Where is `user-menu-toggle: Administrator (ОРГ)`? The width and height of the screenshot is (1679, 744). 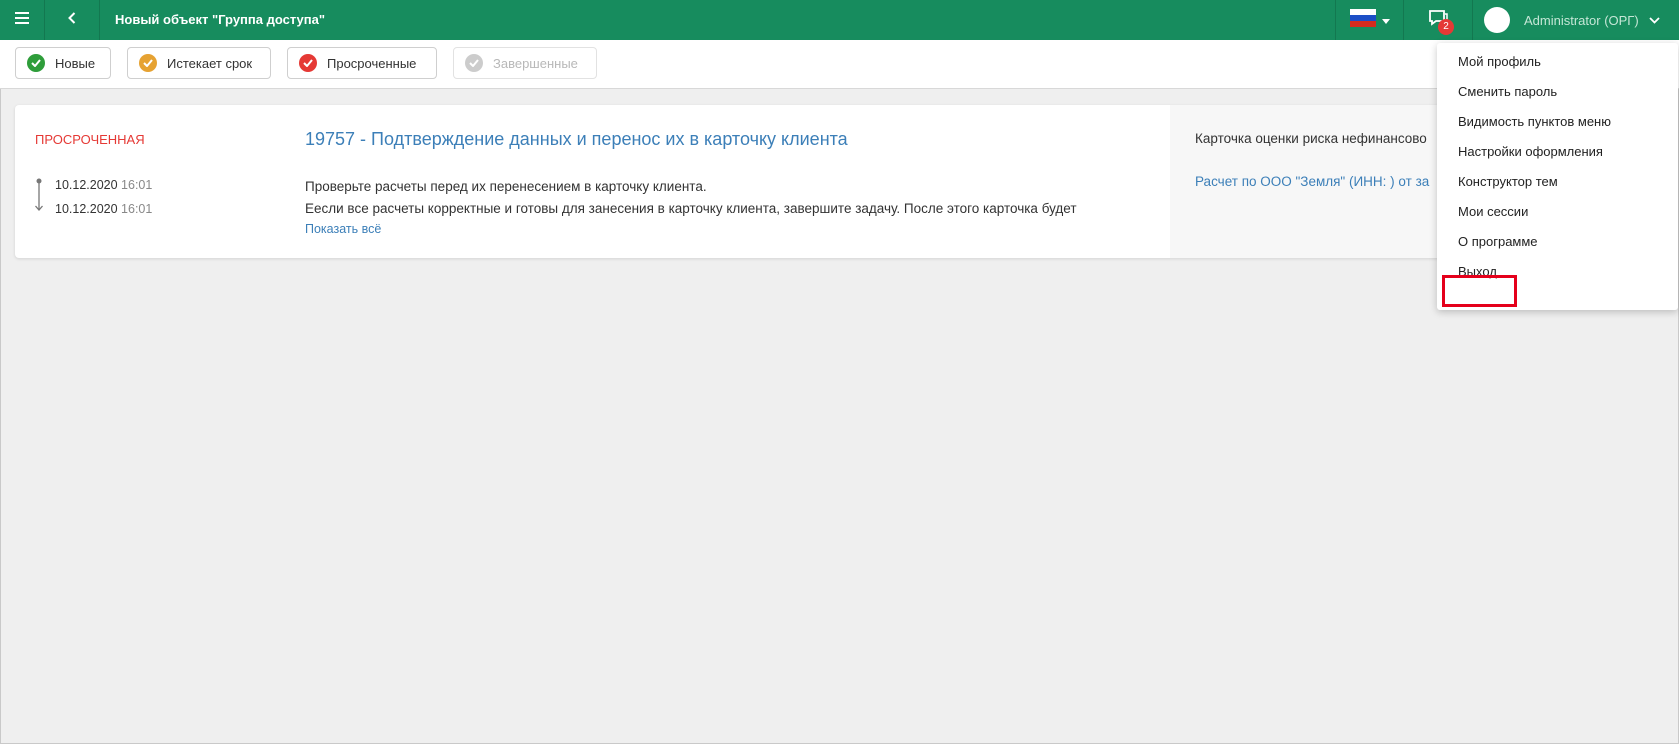 user-menu-toggle: Administrator (ОРГ) is located at coordinates (1576, 20).